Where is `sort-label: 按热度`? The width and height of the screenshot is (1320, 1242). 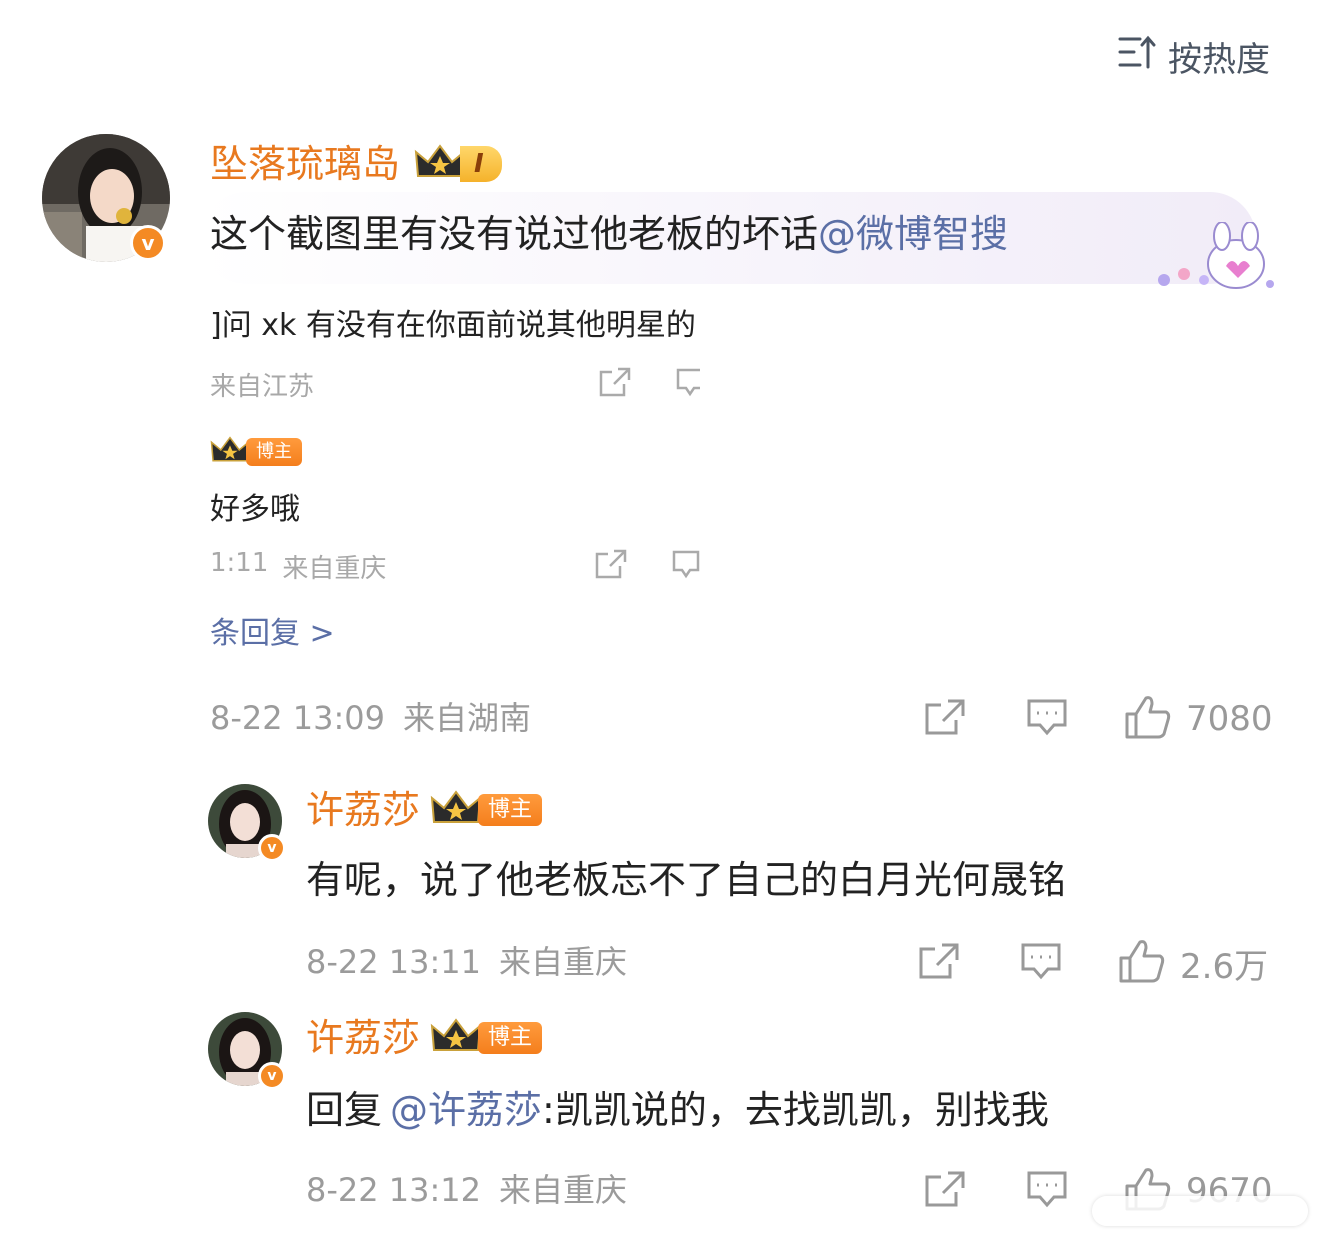 sort-label: 按热度 is located at coordinates (1219, 59).